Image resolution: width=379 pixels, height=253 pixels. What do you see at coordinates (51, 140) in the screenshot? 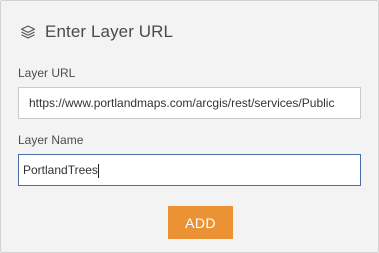
I see `layer-name-label: Layer Name` at bounding box center [51, 140].